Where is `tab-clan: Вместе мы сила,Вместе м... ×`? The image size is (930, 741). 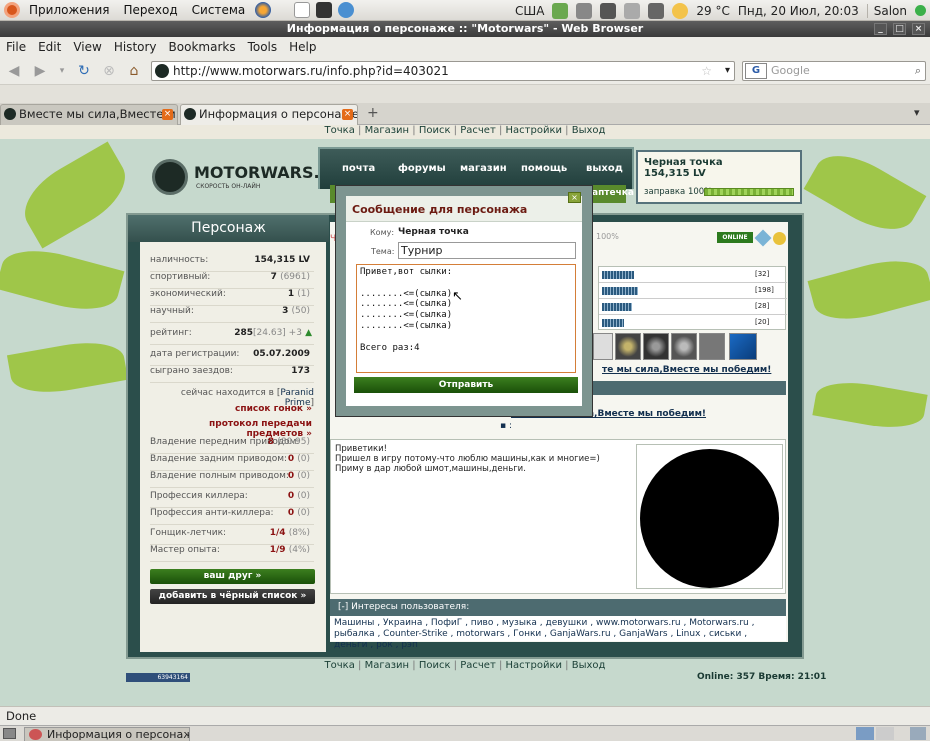 tab-clan: Вместе мы сила,Вместе м... × is located at coordinates (89, 114).